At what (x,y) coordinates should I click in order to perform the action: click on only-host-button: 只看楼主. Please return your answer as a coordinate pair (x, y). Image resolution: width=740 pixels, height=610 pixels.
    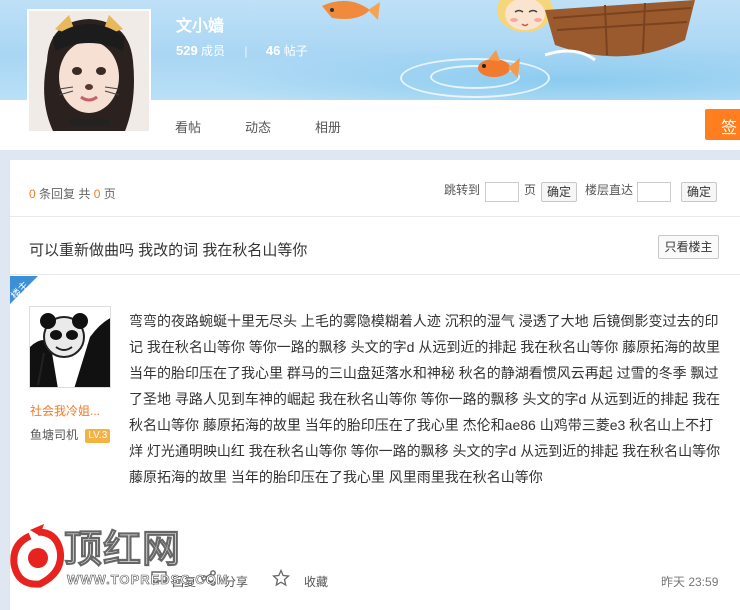
    Looking at the image, I should click on (688, 247).